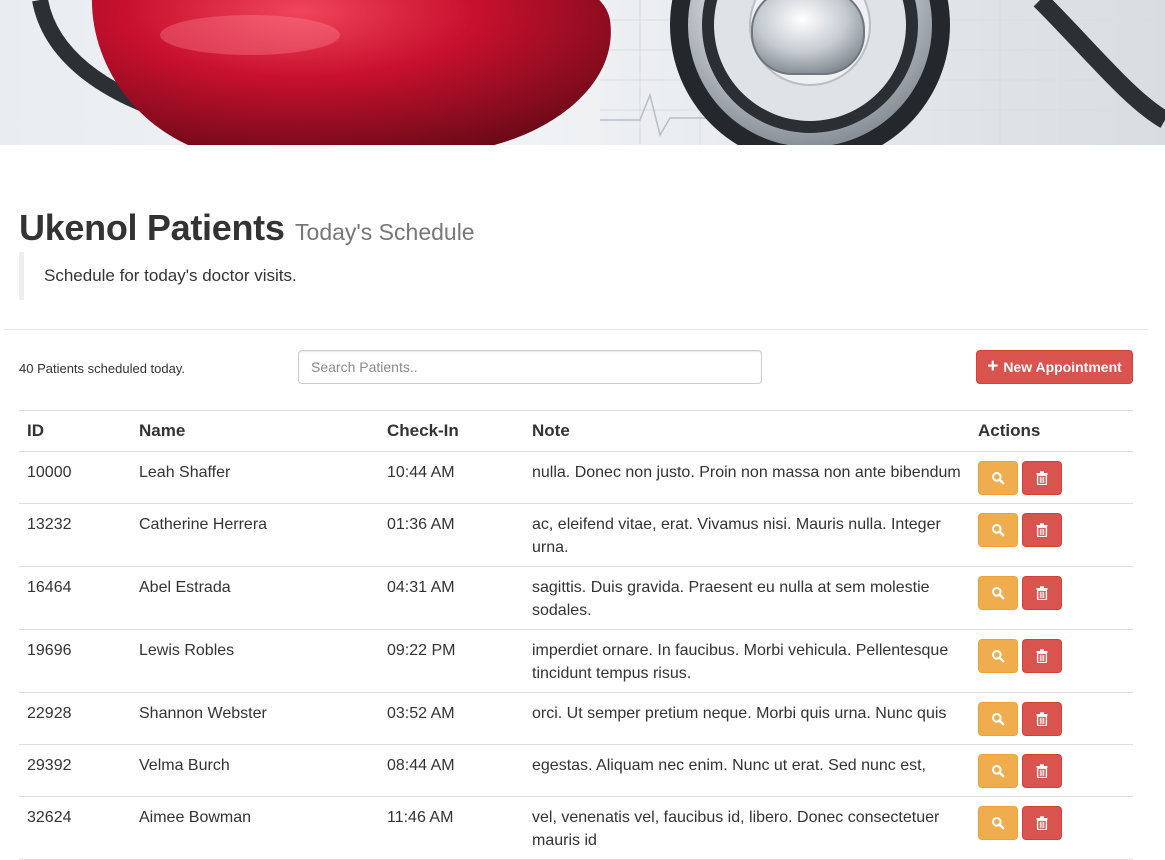  What do you see at coordinates (75, 477) in the screenshot?
I see `cell-id: 10000` at bounding box center [75, 477].